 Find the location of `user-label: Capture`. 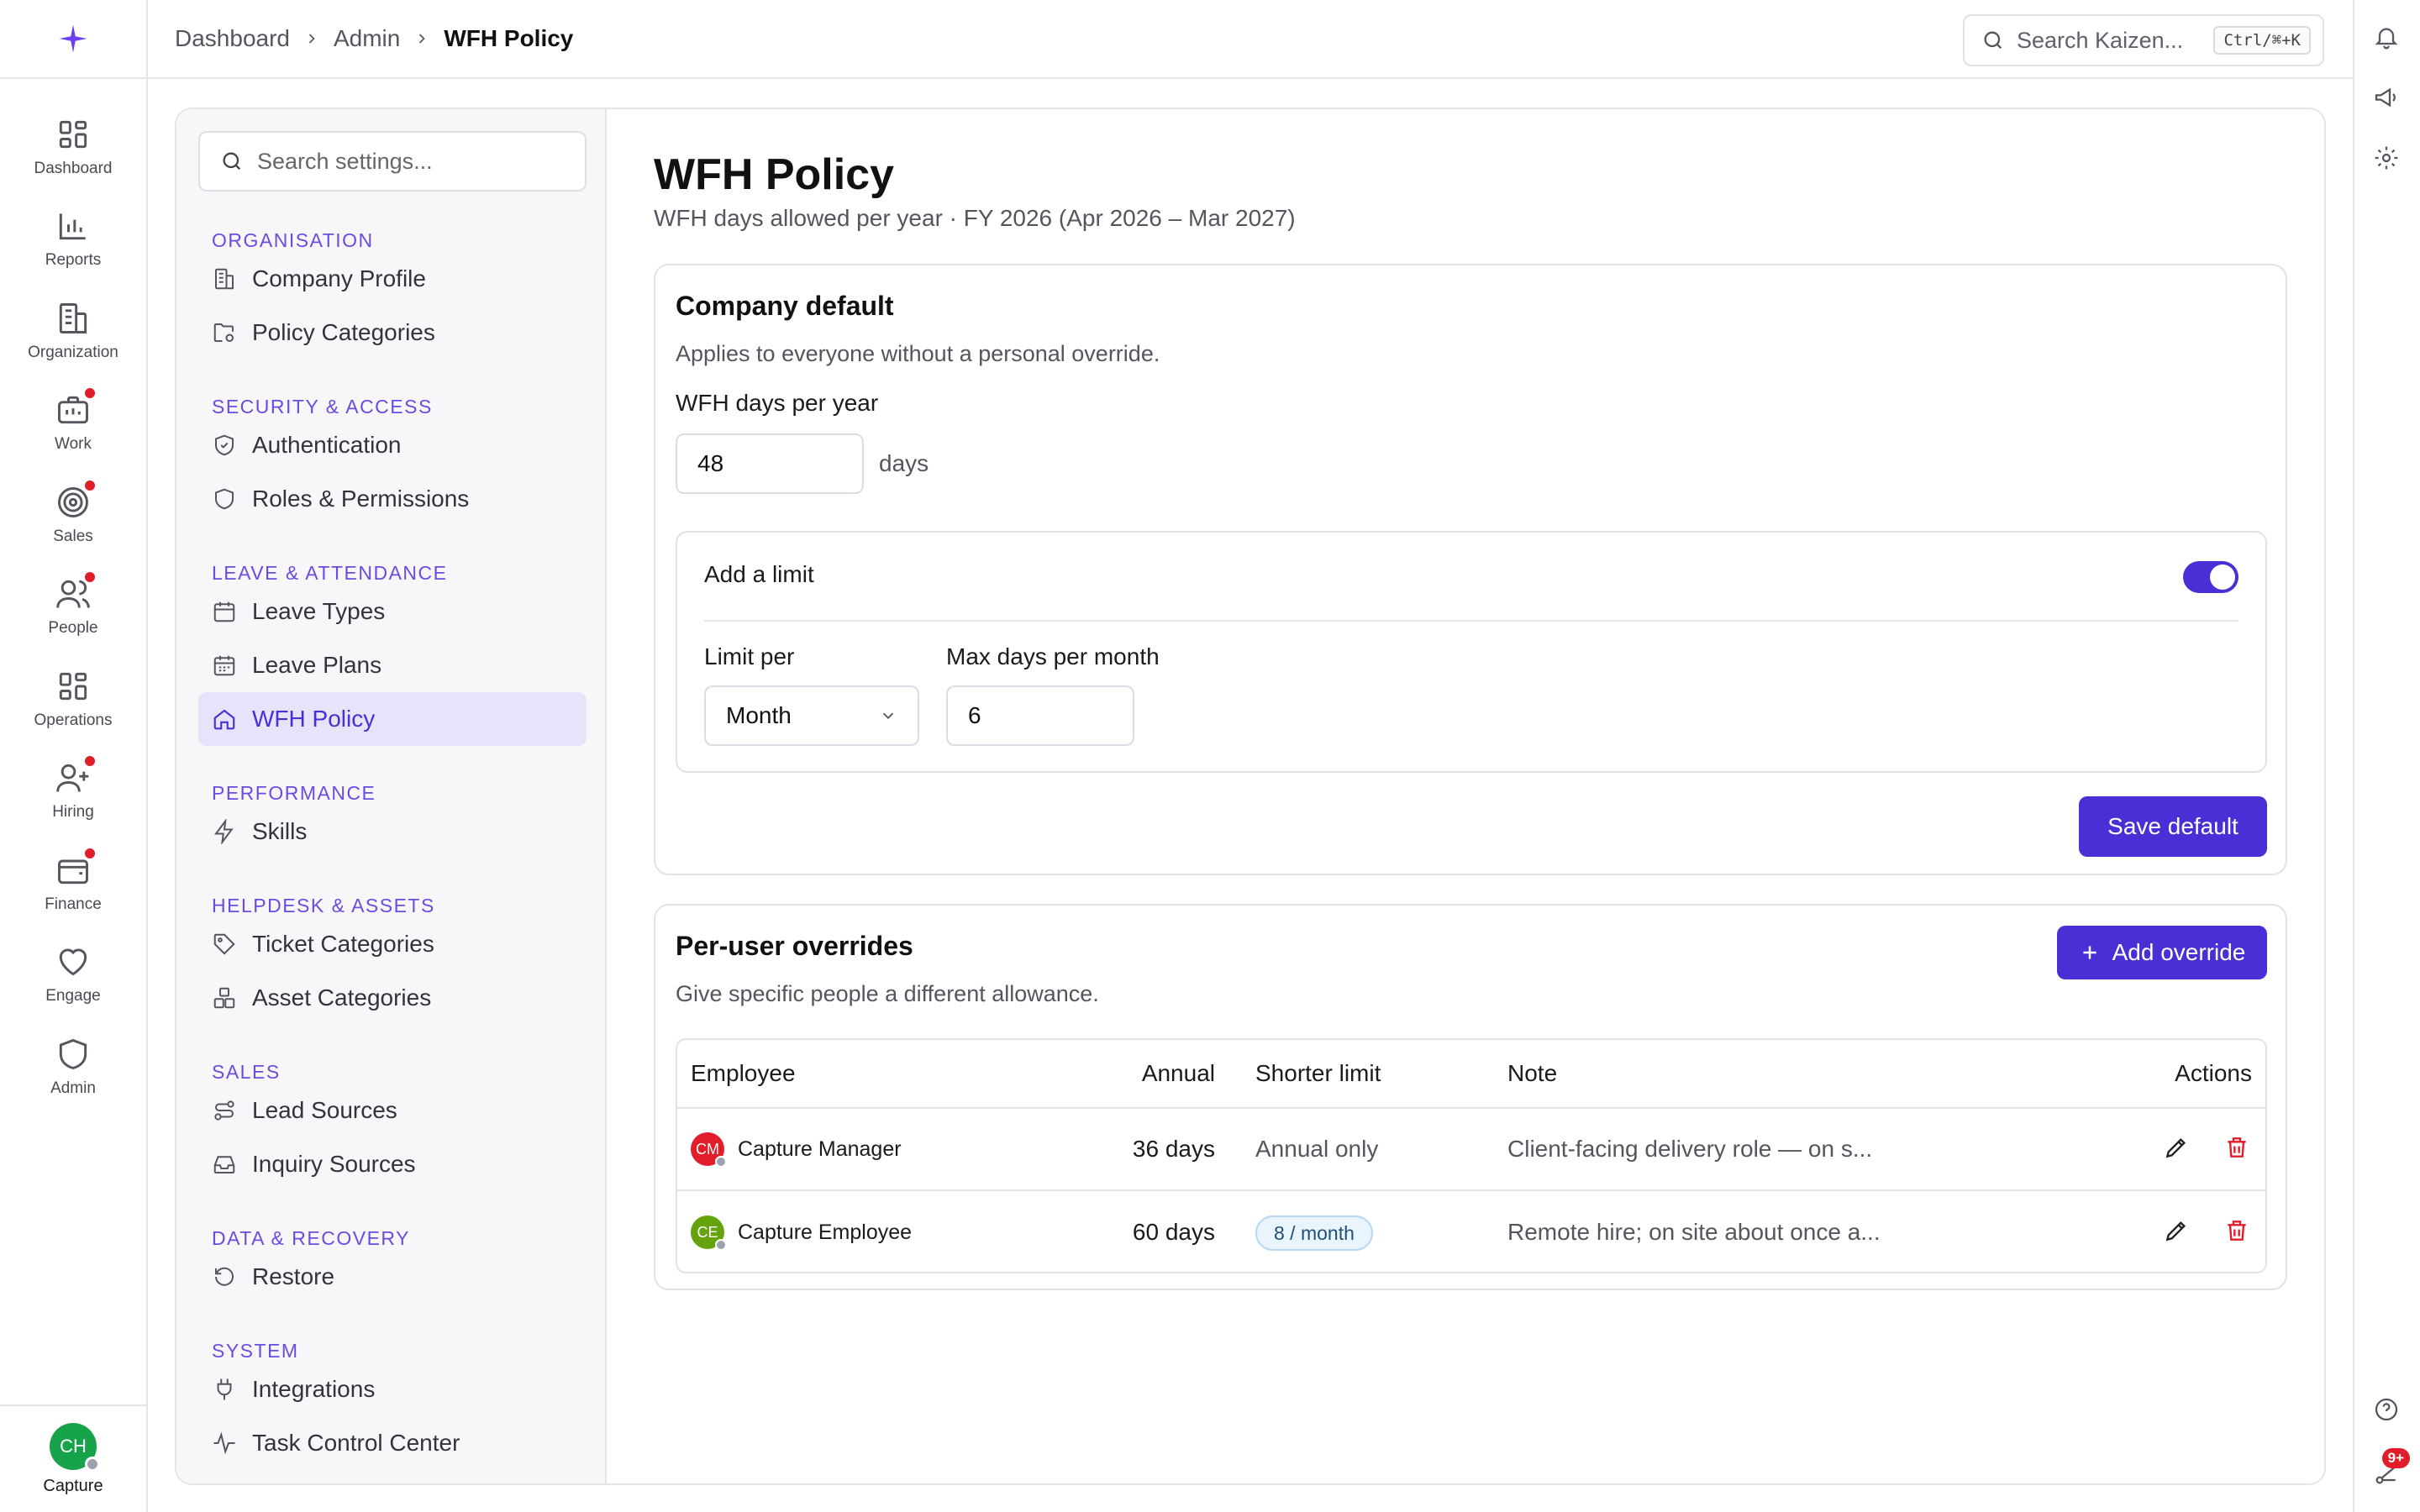

user-label: Capture is located at coordinates (73, 1485).